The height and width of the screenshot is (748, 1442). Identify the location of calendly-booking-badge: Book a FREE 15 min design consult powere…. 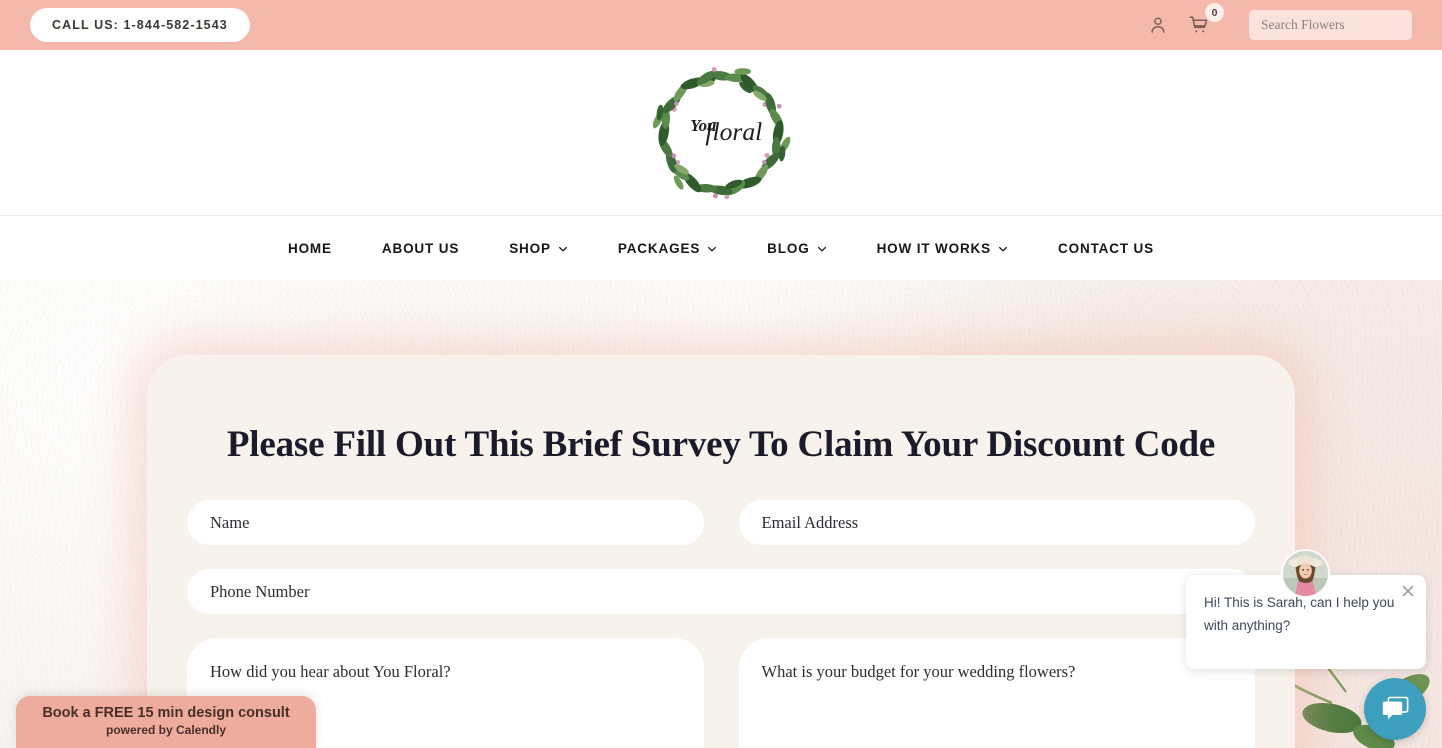
(166, 722).